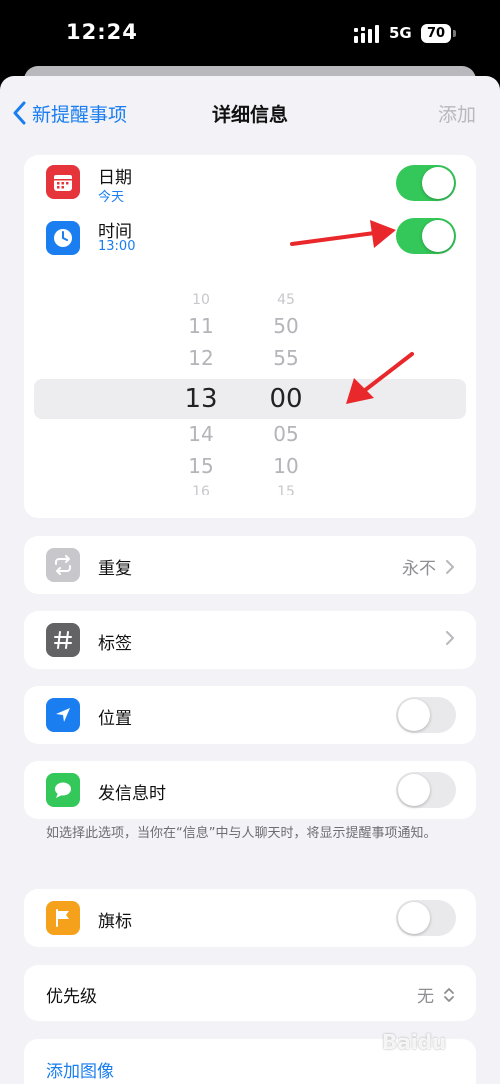 This screenshot has height=1084, width=500. What do you see at coordinates (250, 918) in the screenshot?
I see `flag-card: 旗标` at bounding box center [250, 918].